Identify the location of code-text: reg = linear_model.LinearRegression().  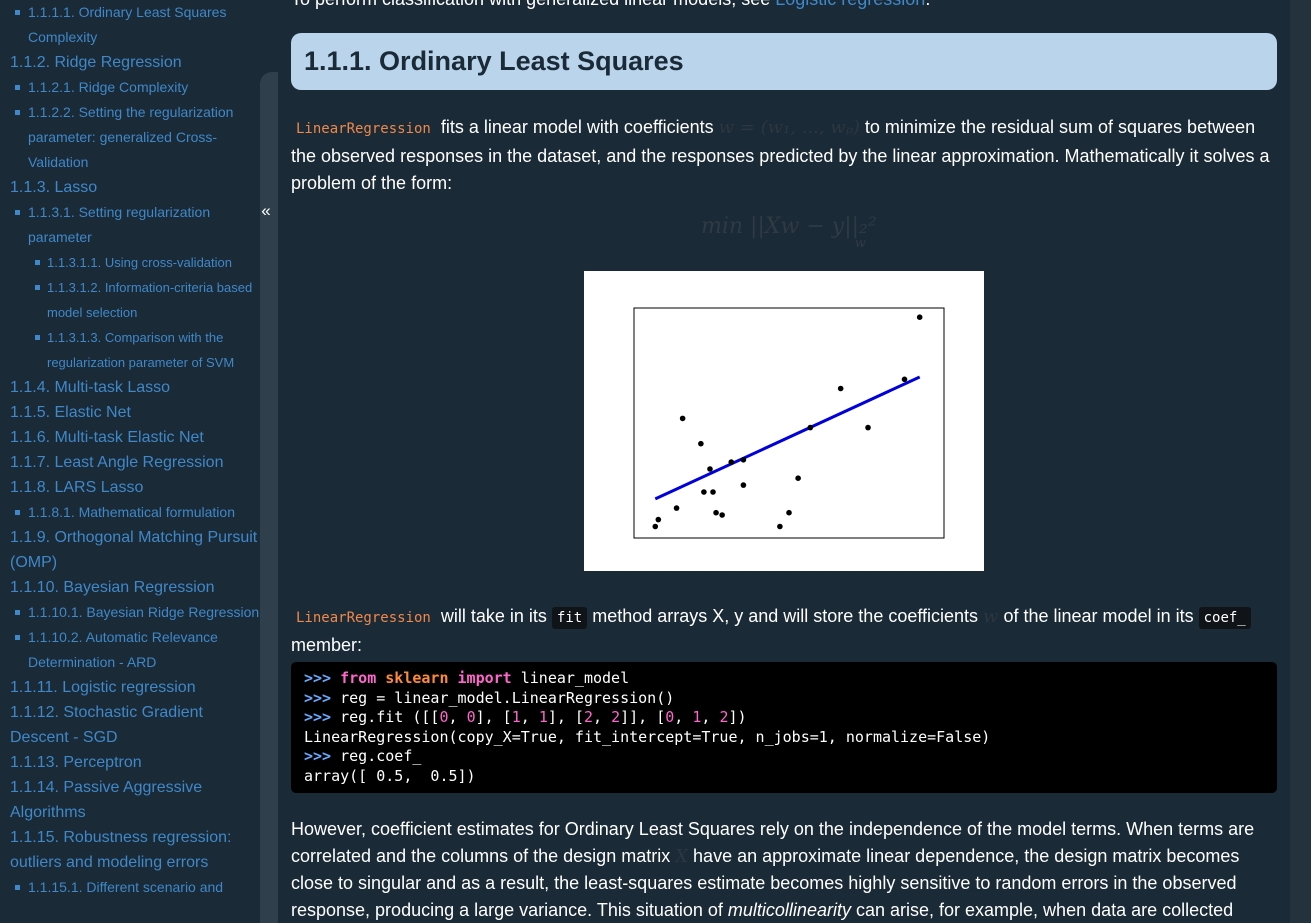
(507, 697).